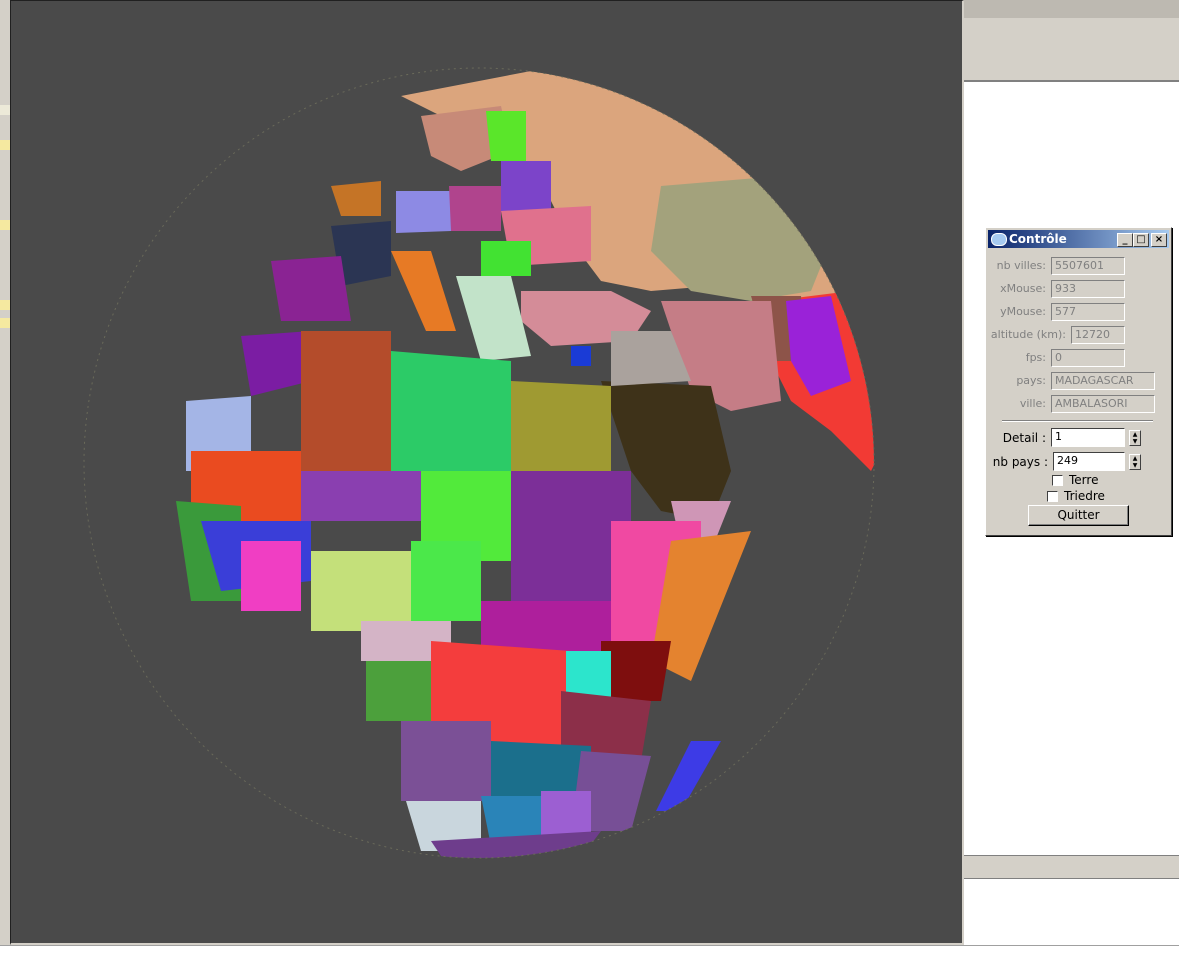 Image resolution: width=1179 pixels, height=960 pixels. Describe the element at coordinates (1020, 462) in the screenshot. I see `nb-pays-label: nb pays :` at that location.